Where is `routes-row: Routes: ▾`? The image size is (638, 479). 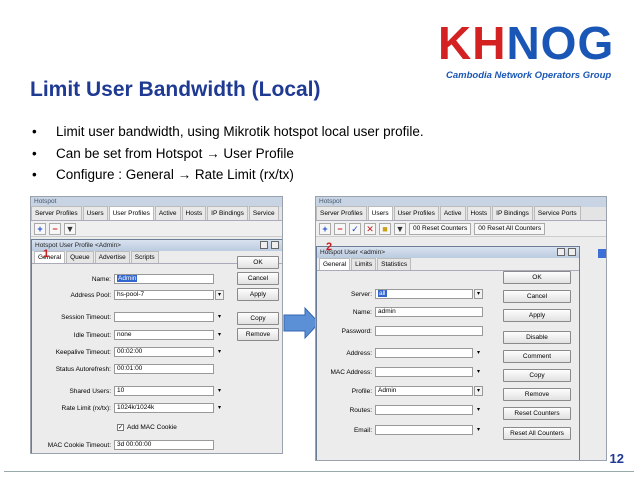 routes-row: Routes: ▾ is located at coordinates (400, 410).